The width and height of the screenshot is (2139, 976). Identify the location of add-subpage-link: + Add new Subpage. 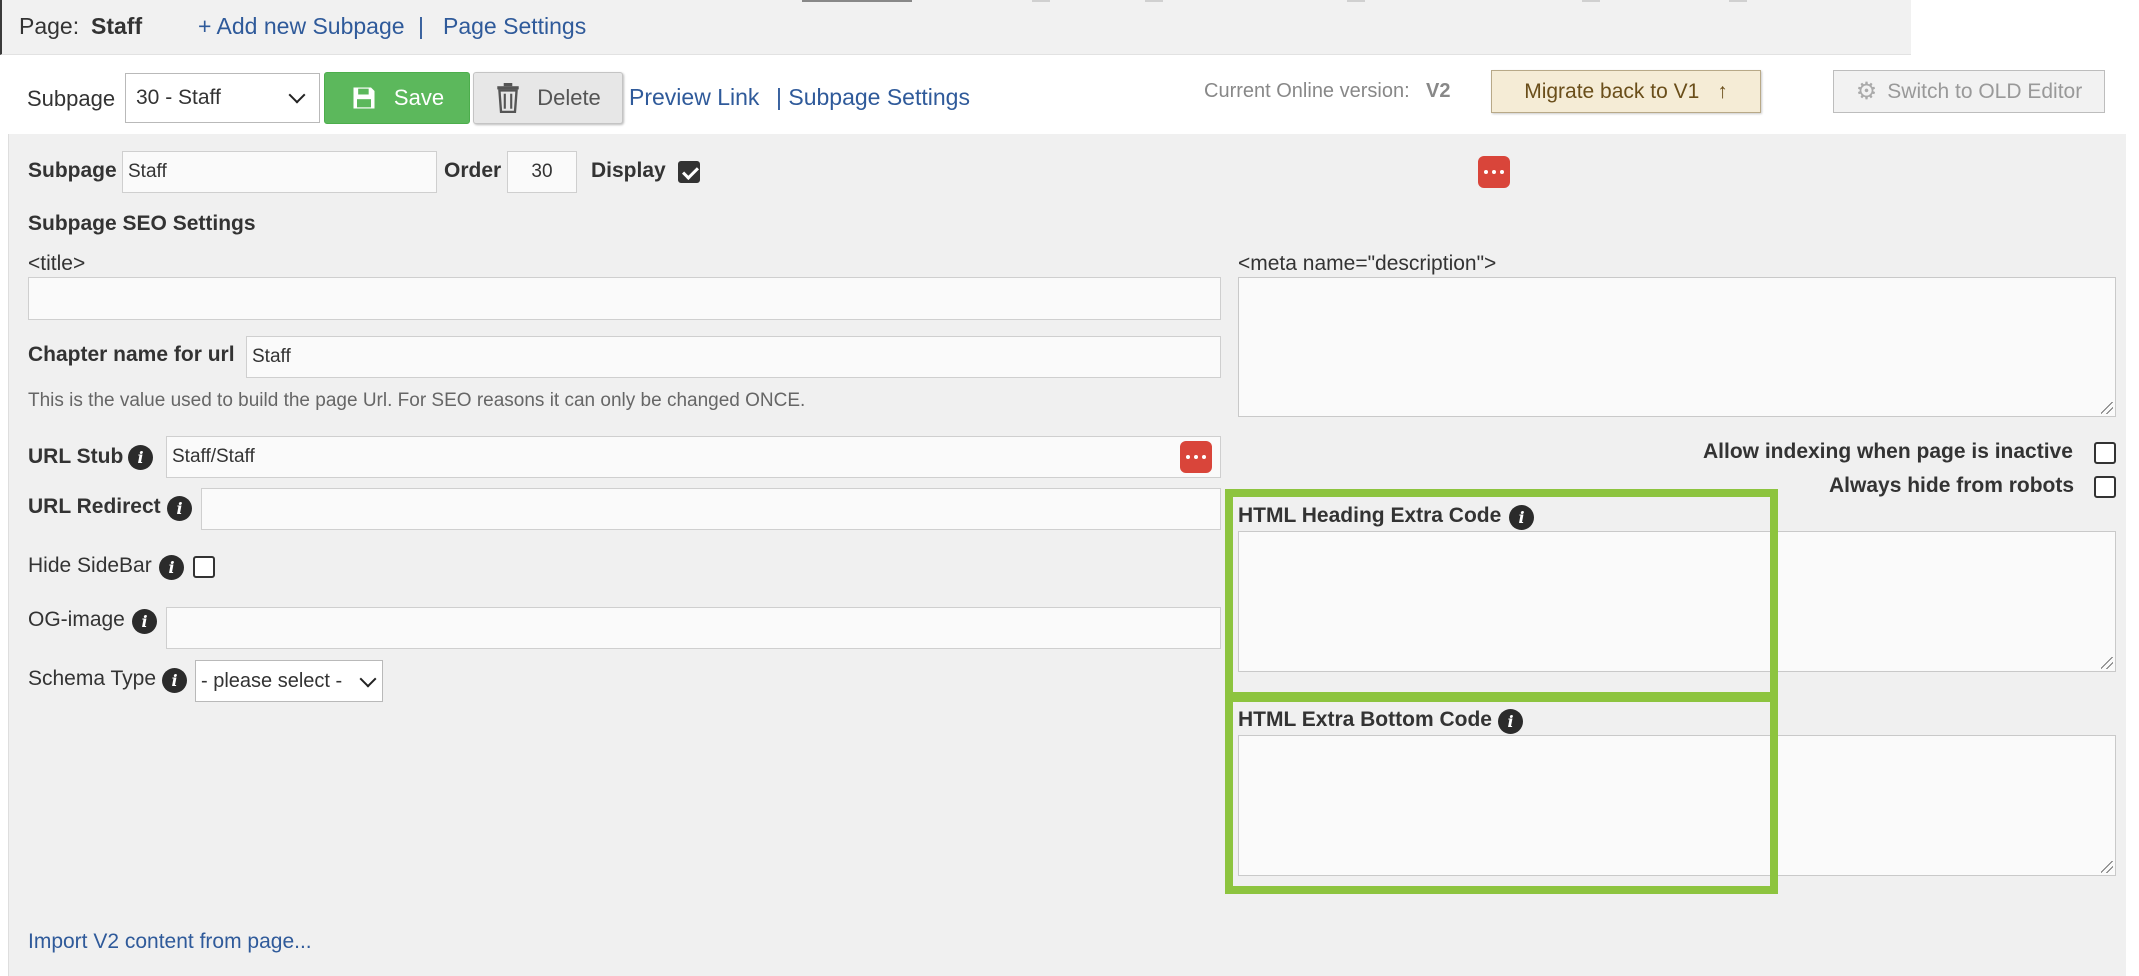
(301, 26).